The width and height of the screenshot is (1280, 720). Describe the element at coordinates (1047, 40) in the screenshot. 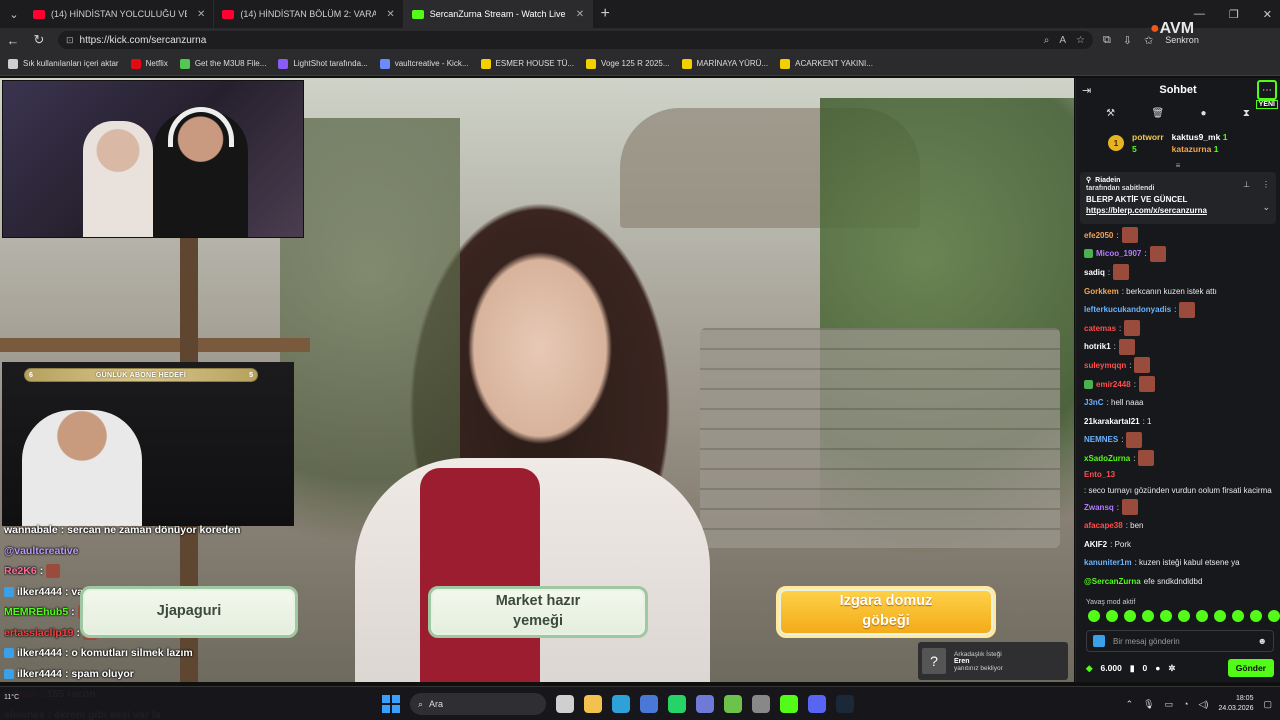

I see `zoom-icon: ⌕` at that location.